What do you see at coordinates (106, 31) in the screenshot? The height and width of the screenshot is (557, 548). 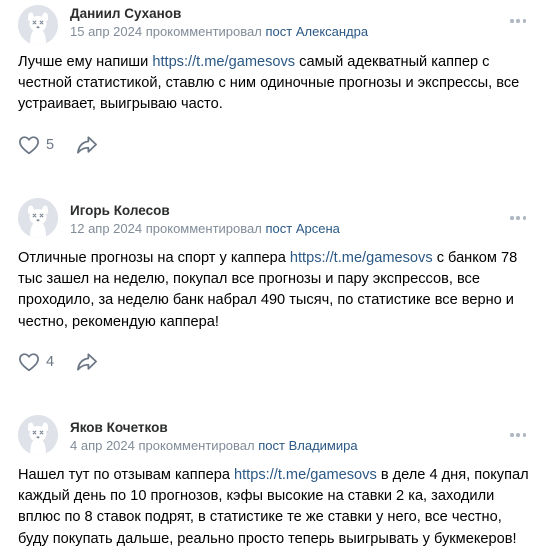 I see `comment-date: 15 апр 2024` at bounding box center [106, 31].